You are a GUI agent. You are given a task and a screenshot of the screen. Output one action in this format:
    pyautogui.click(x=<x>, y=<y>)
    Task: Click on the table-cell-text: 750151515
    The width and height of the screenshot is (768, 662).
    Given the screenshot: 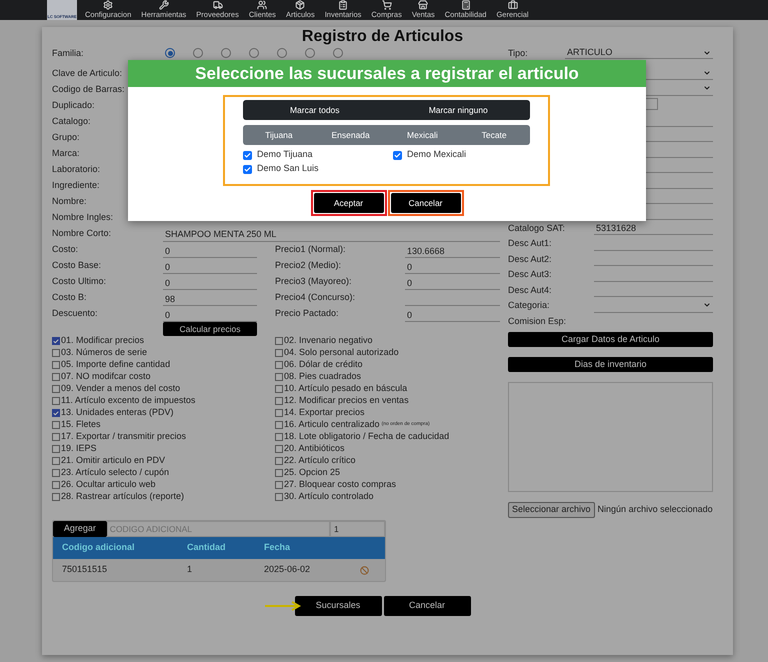 What is the action you would take?
    pyautogui.click(x=84, y=569)
    